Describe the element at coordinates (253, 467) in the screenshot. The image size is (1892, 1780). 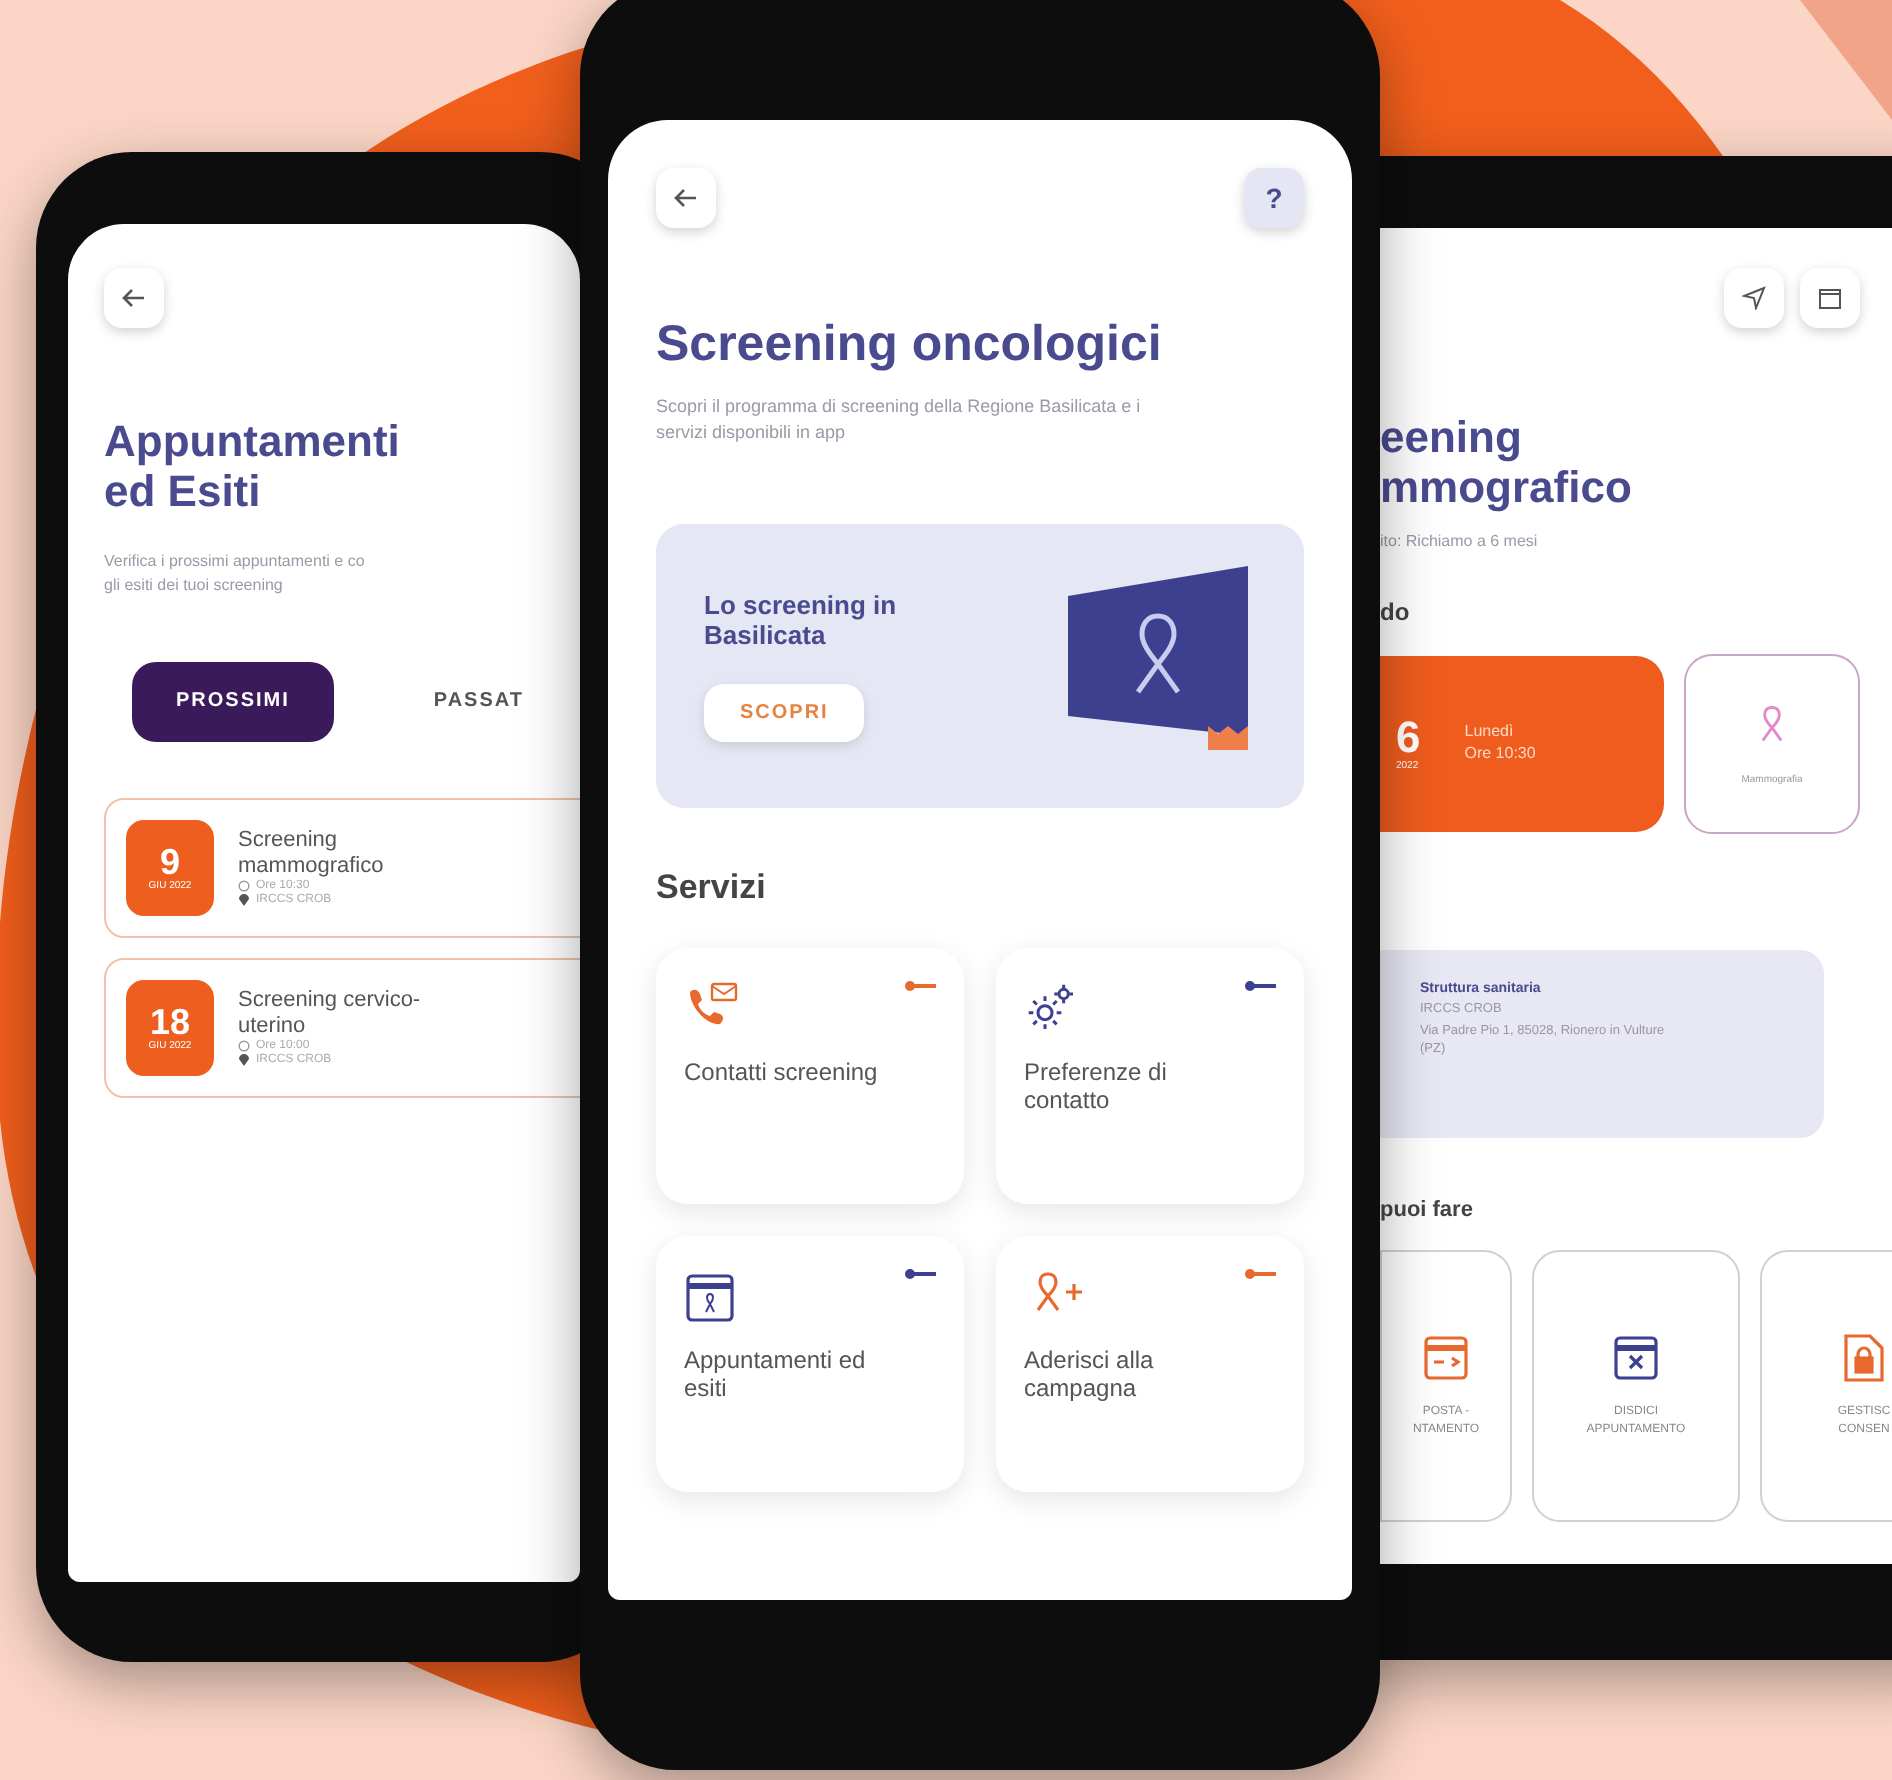
I see `screen-title: Appuntamenti ed Esiti` at that location.